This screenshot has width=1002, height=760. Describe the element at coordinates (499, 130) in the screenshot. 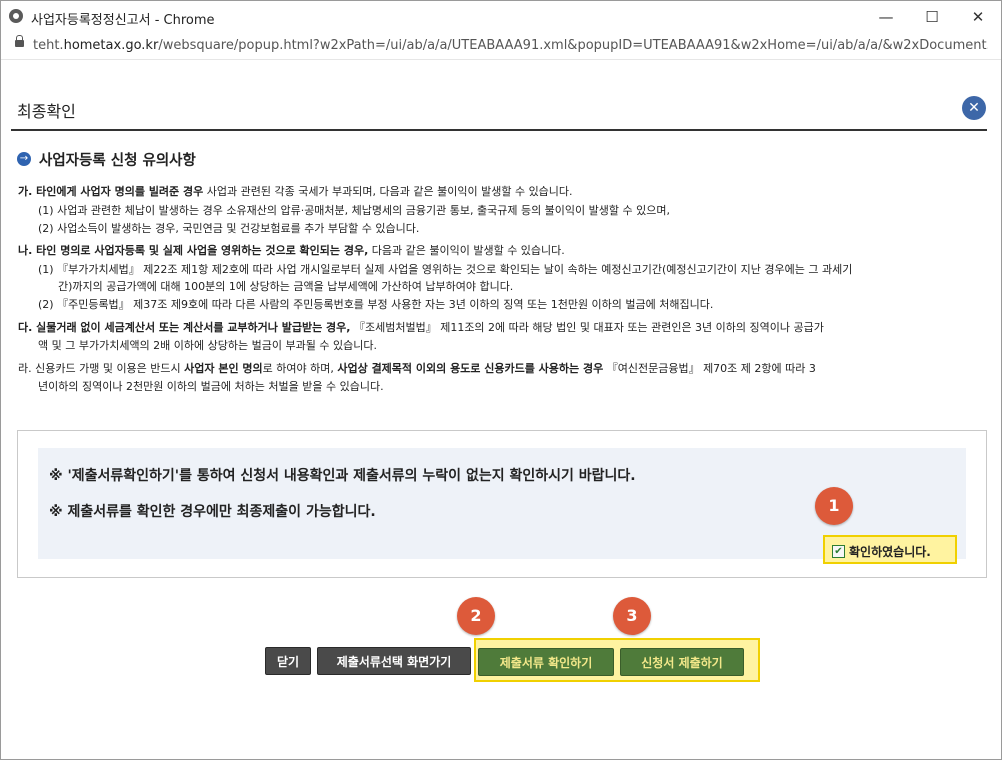

I see `title-divider` at that location.